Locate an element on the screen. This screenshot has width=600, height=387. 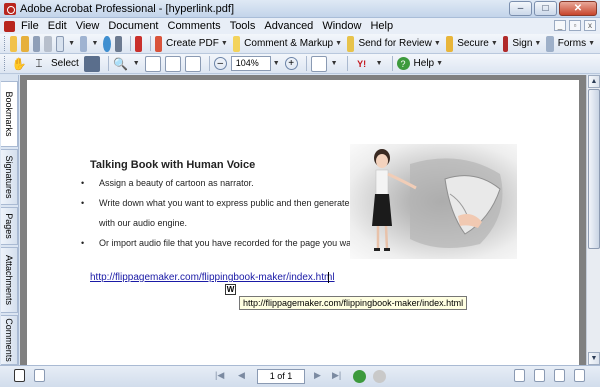
save-icon is located at coordinates (36, 43).